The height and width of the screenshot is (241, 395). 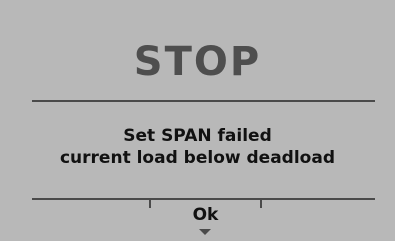 What do you see at coordinates (205, 215) in the screenshot?
I see `ok-button-label: Ok` at bounding box center [205, 215].